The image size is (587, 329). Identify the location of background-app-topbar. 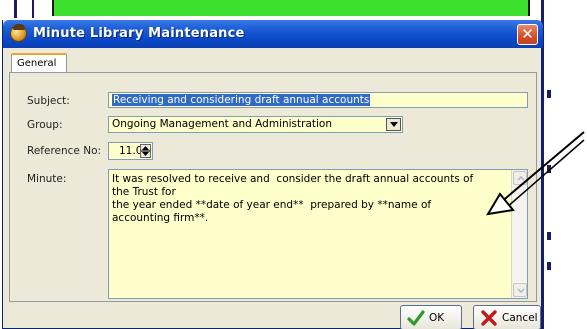
(293, 9).